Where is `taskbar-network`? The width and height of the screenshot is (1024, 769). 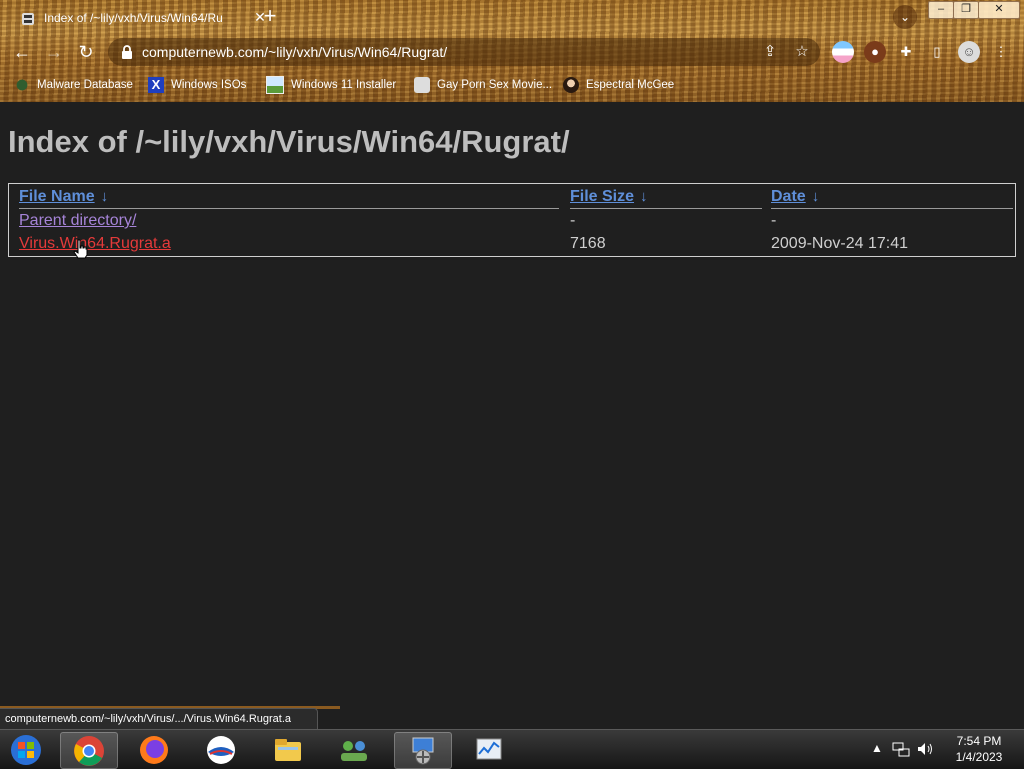
taskbar-network is located at coordinates (354, 749).